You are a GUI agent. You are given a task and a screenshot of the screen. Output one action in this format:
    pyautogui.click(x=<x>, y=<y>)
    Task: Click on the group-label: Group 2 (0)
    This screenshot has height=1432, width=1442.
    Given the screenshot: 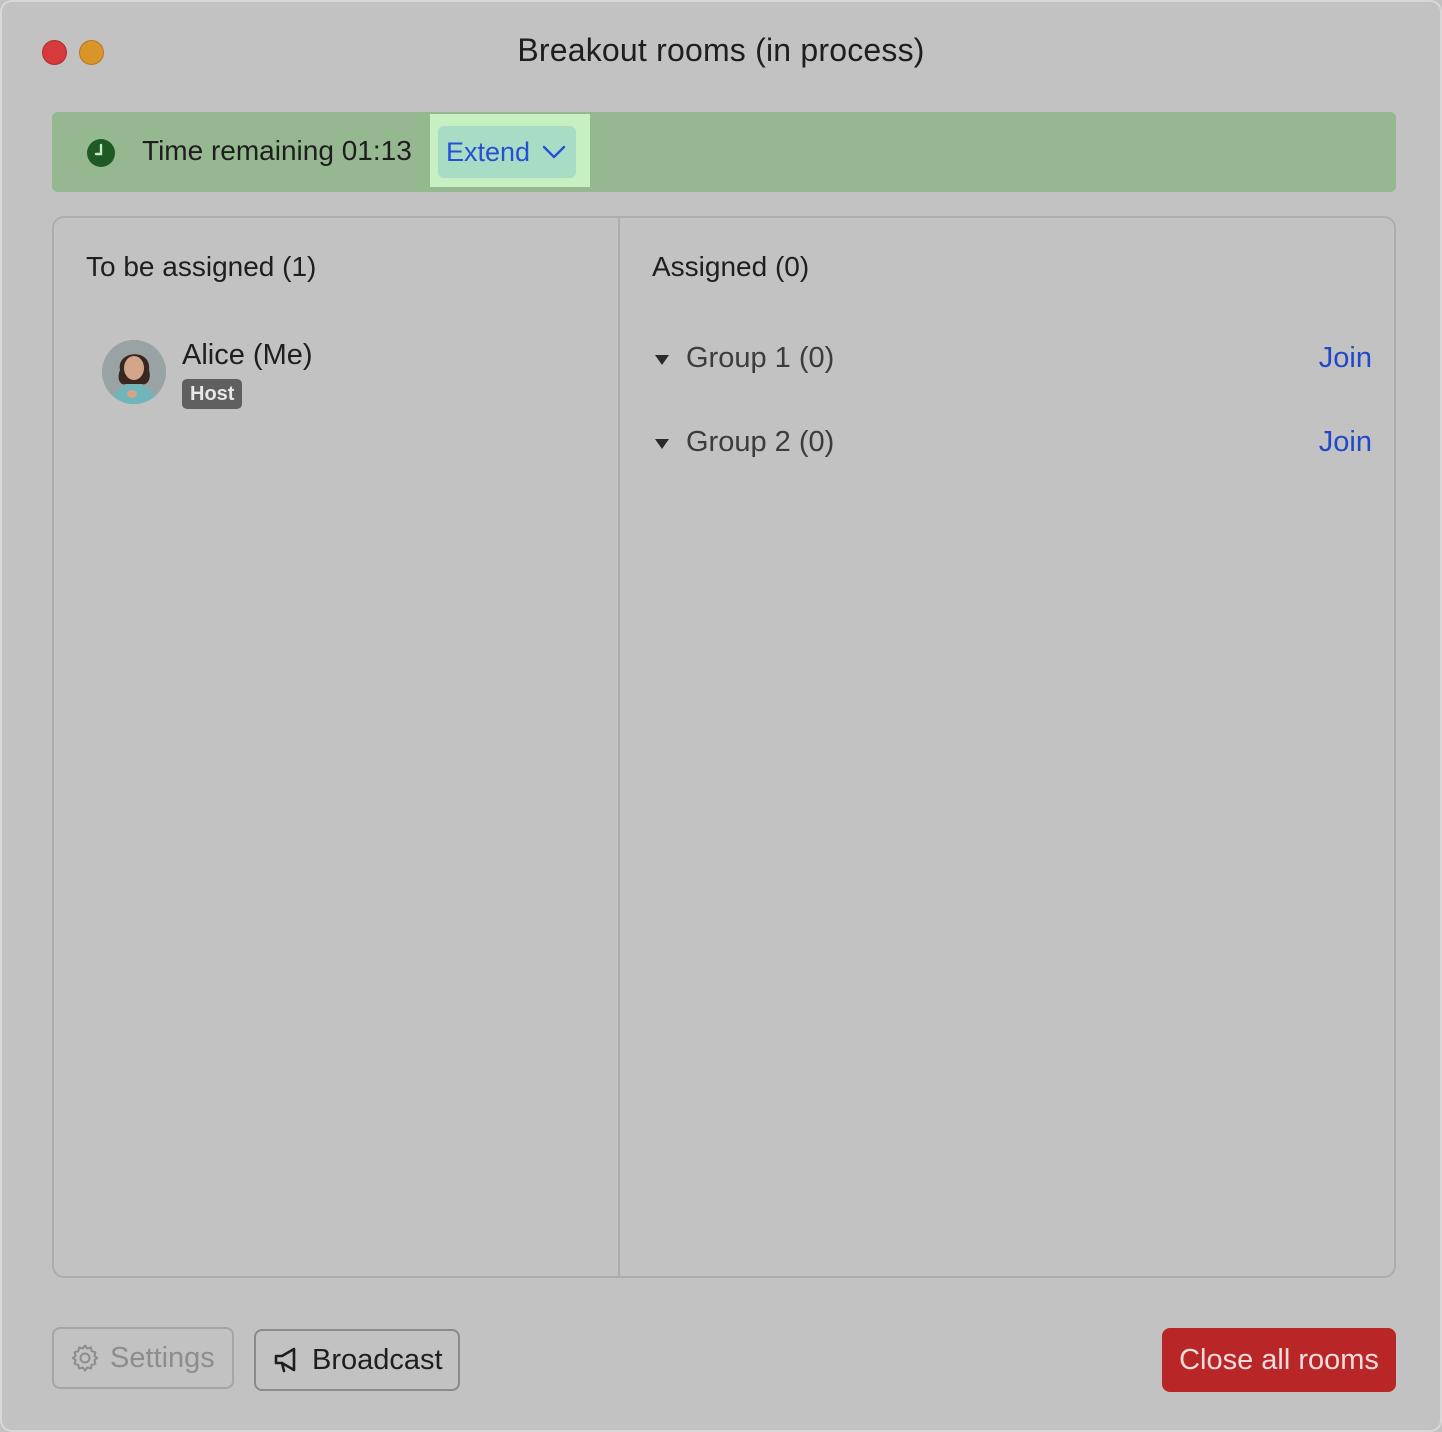 What is the action you would take?
    pyautogui.click(x=760, y=442)
    